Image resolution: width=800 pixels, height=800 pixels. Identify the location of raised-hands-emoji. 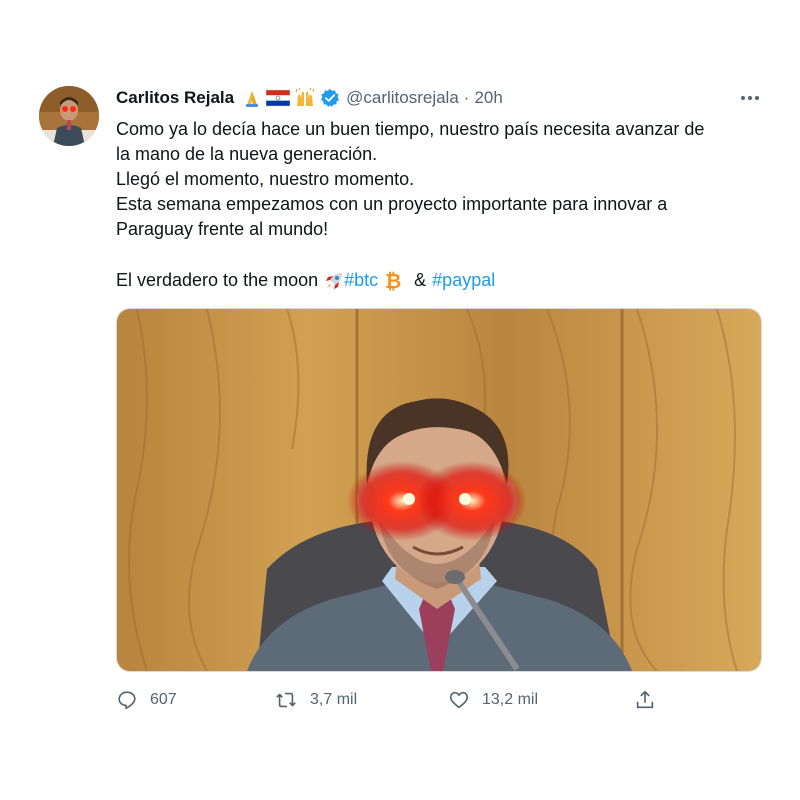
(305, 98).